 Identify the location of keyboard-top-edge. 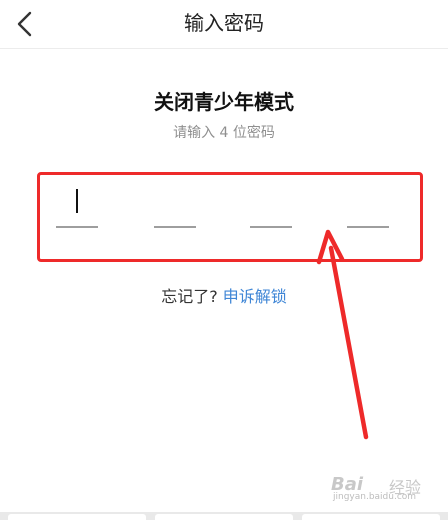
(224, 516).